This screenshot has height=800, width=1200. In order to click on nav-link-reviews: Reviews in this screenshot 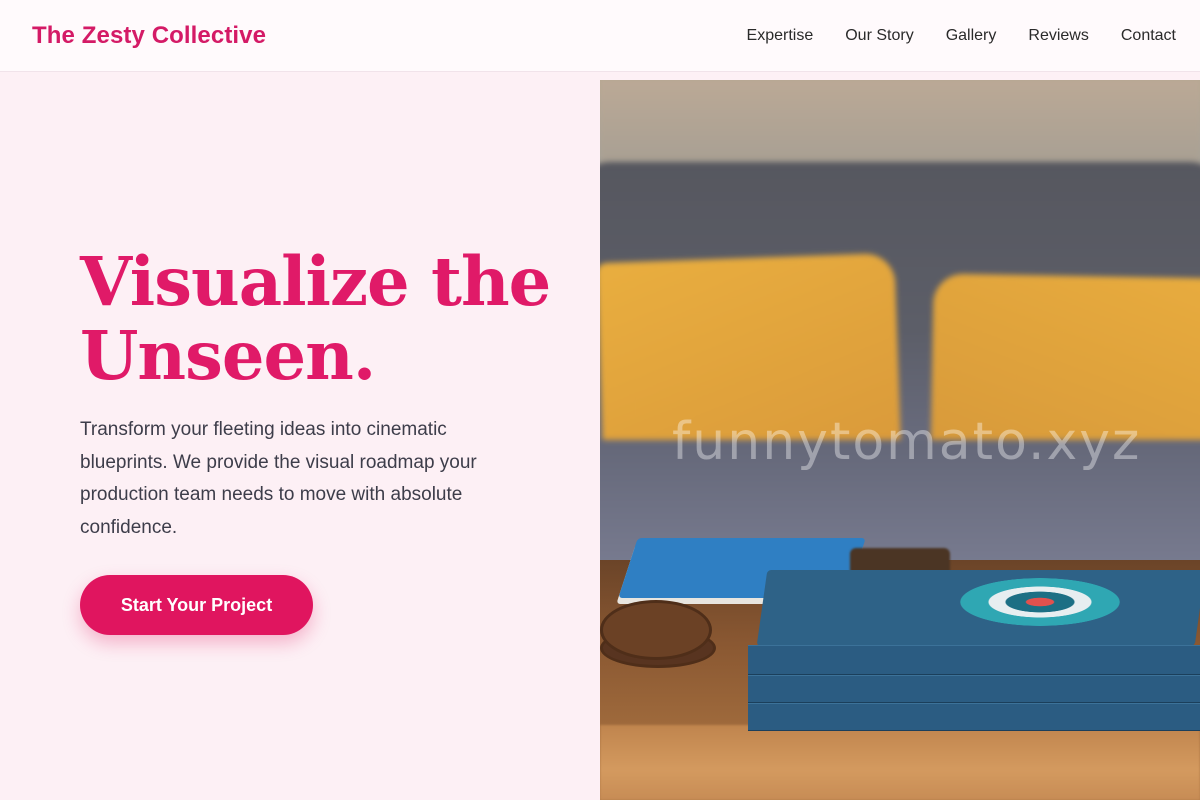, I will do `click(1058, 36)`.